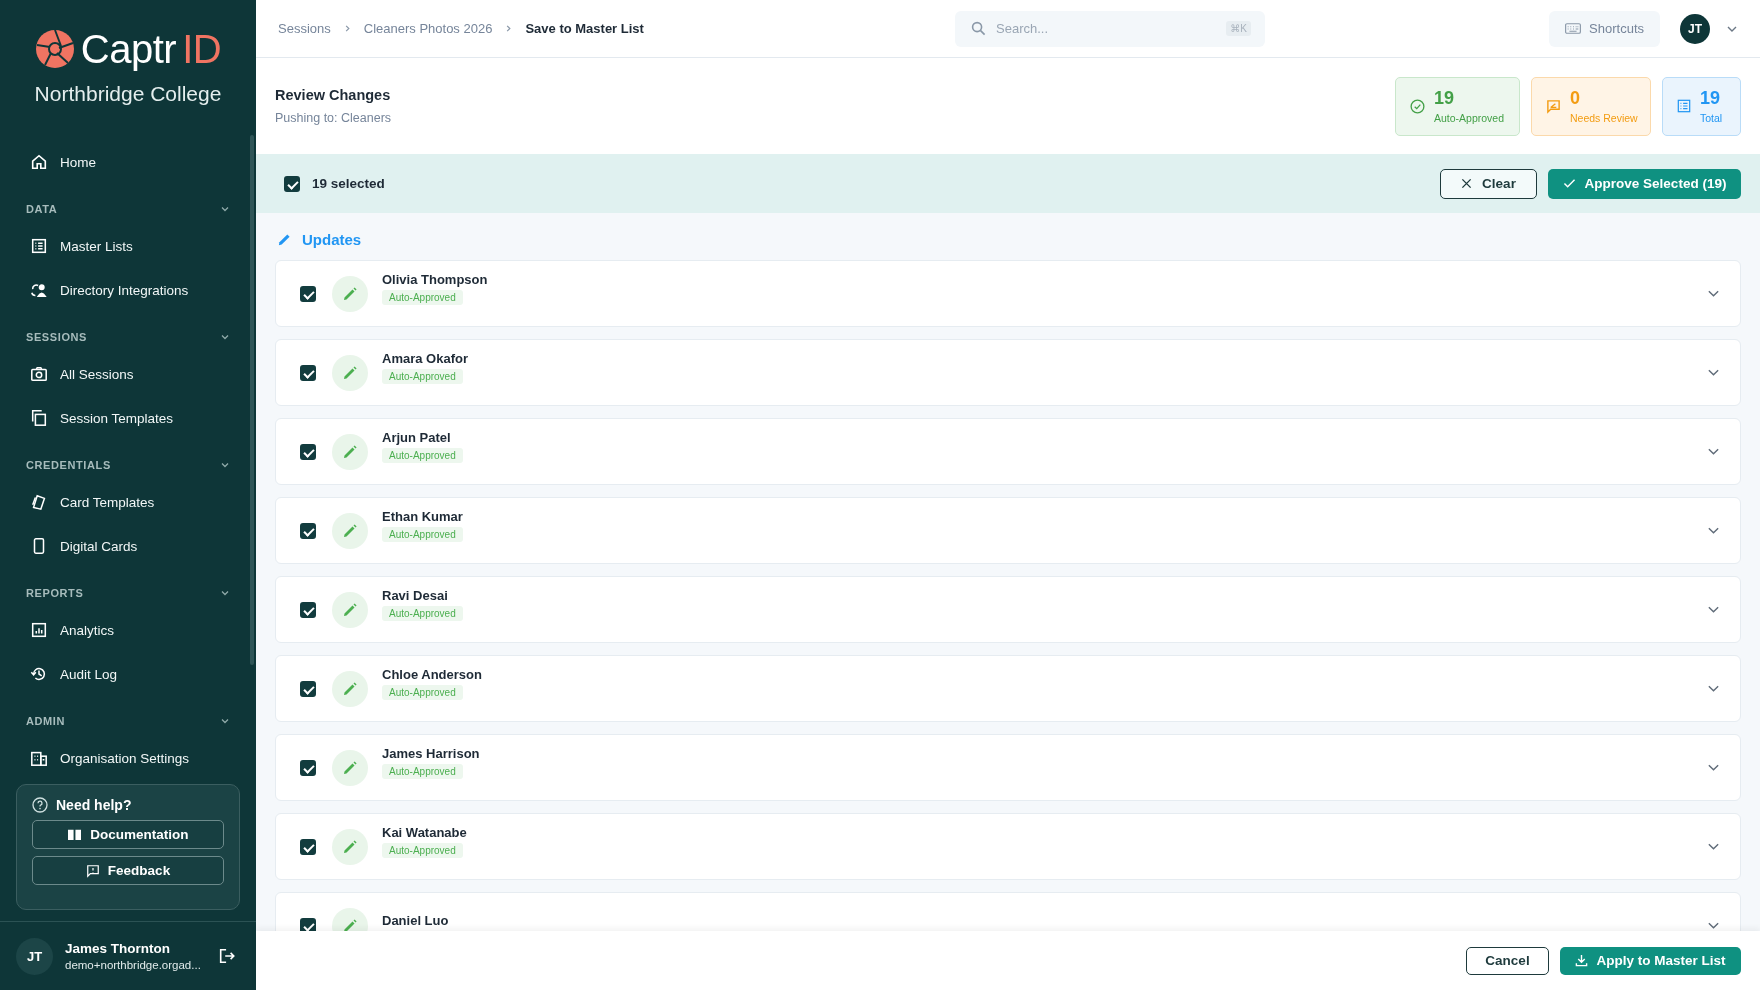  I want to click on nav-item: Home, so click(122, 162).